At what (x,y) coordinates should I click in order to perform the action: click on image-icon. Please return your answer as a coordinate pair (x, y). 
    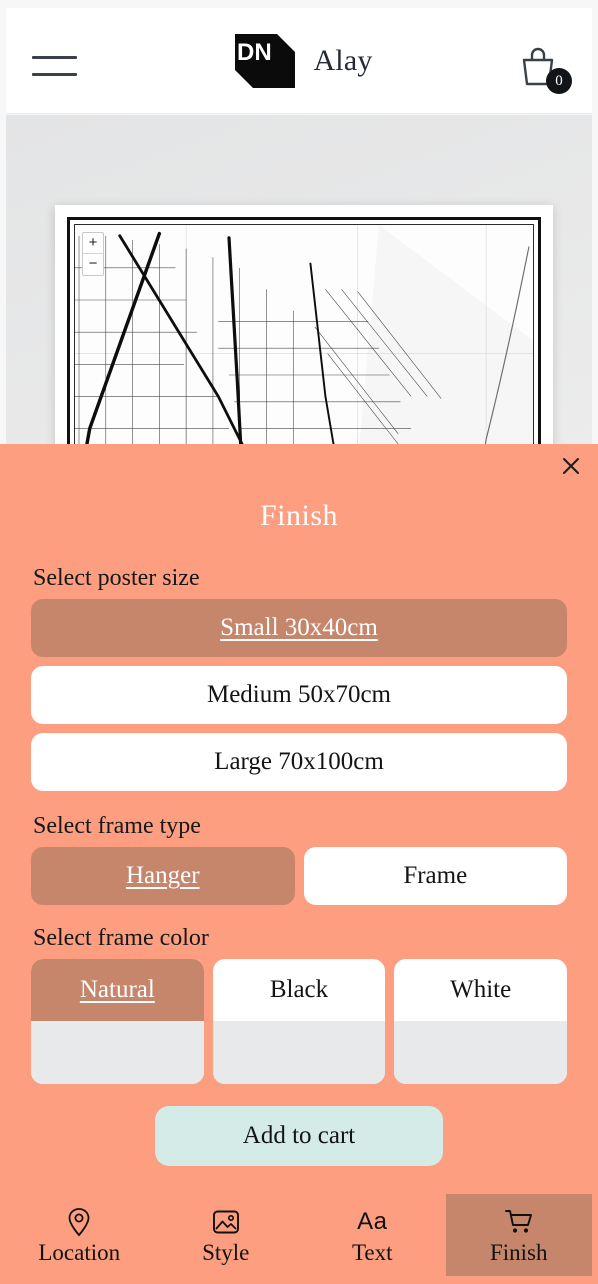
    Looking at the image, I should click on (226, 1222).